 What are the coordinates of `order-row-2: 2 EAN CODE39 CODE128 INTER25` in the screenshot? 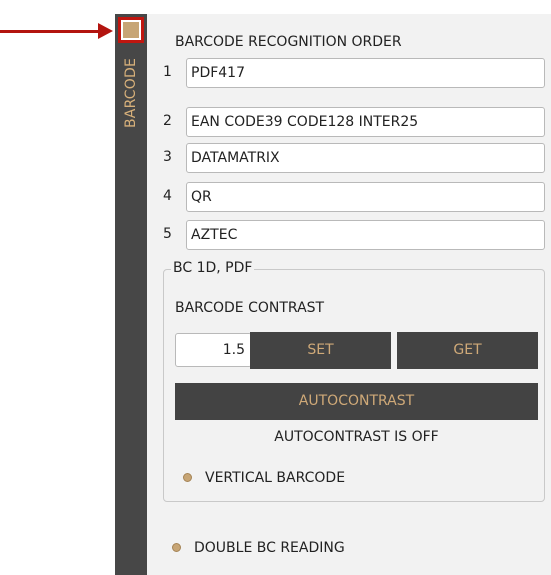 It's located at (354, 122).